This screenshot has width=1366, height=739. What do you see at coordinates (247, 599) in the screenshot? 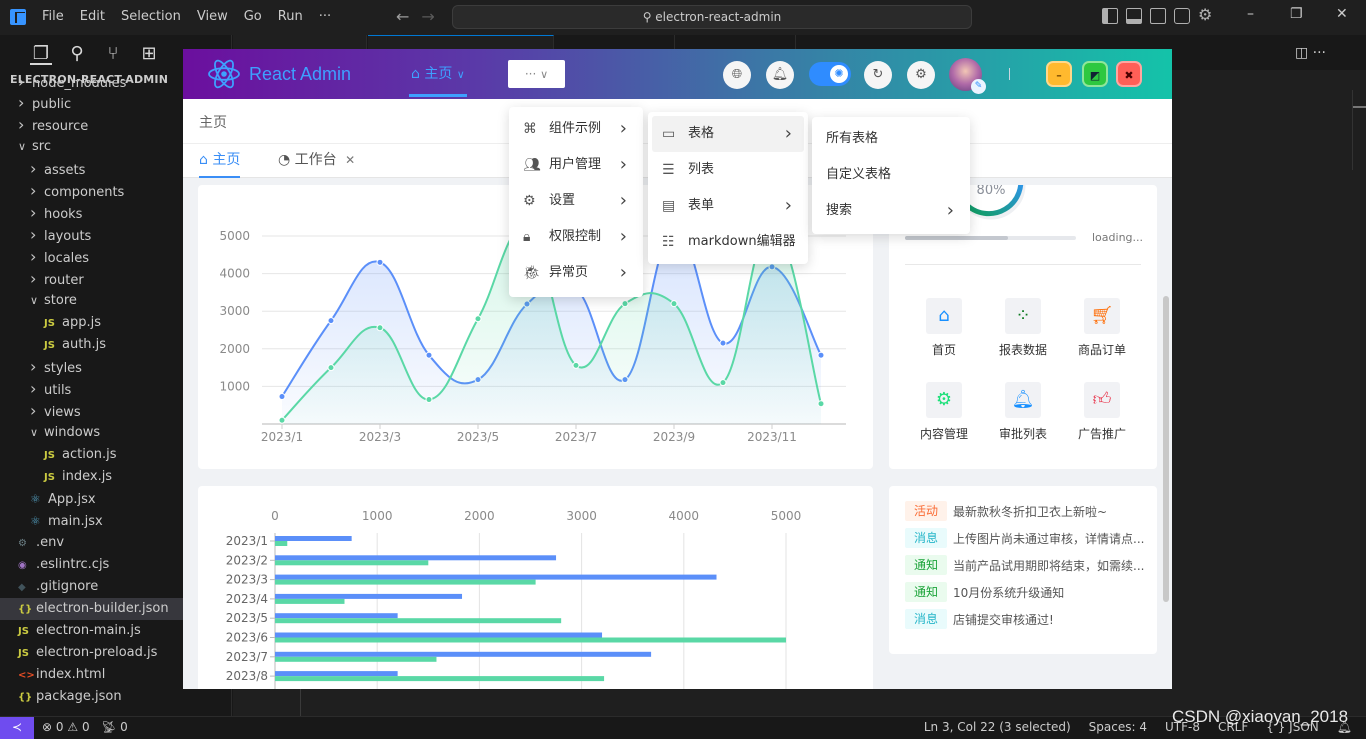
I see `y-tick-label: 2023/4` at bounding box center [247, 599].